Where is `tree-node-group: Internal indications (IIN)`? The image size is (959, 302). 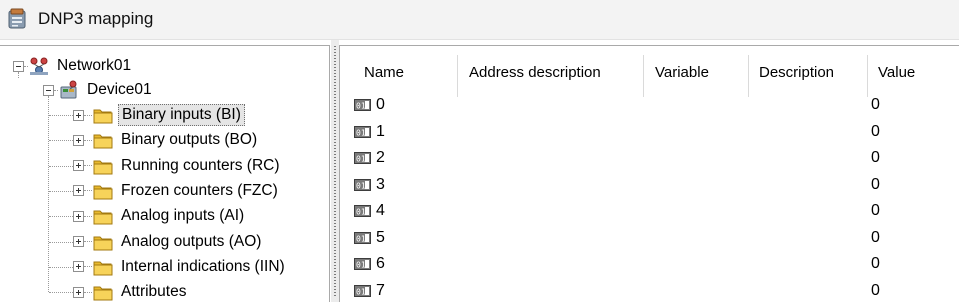 tree-node-group: Internal indications (IIN) is located at coordinates (180, 267).